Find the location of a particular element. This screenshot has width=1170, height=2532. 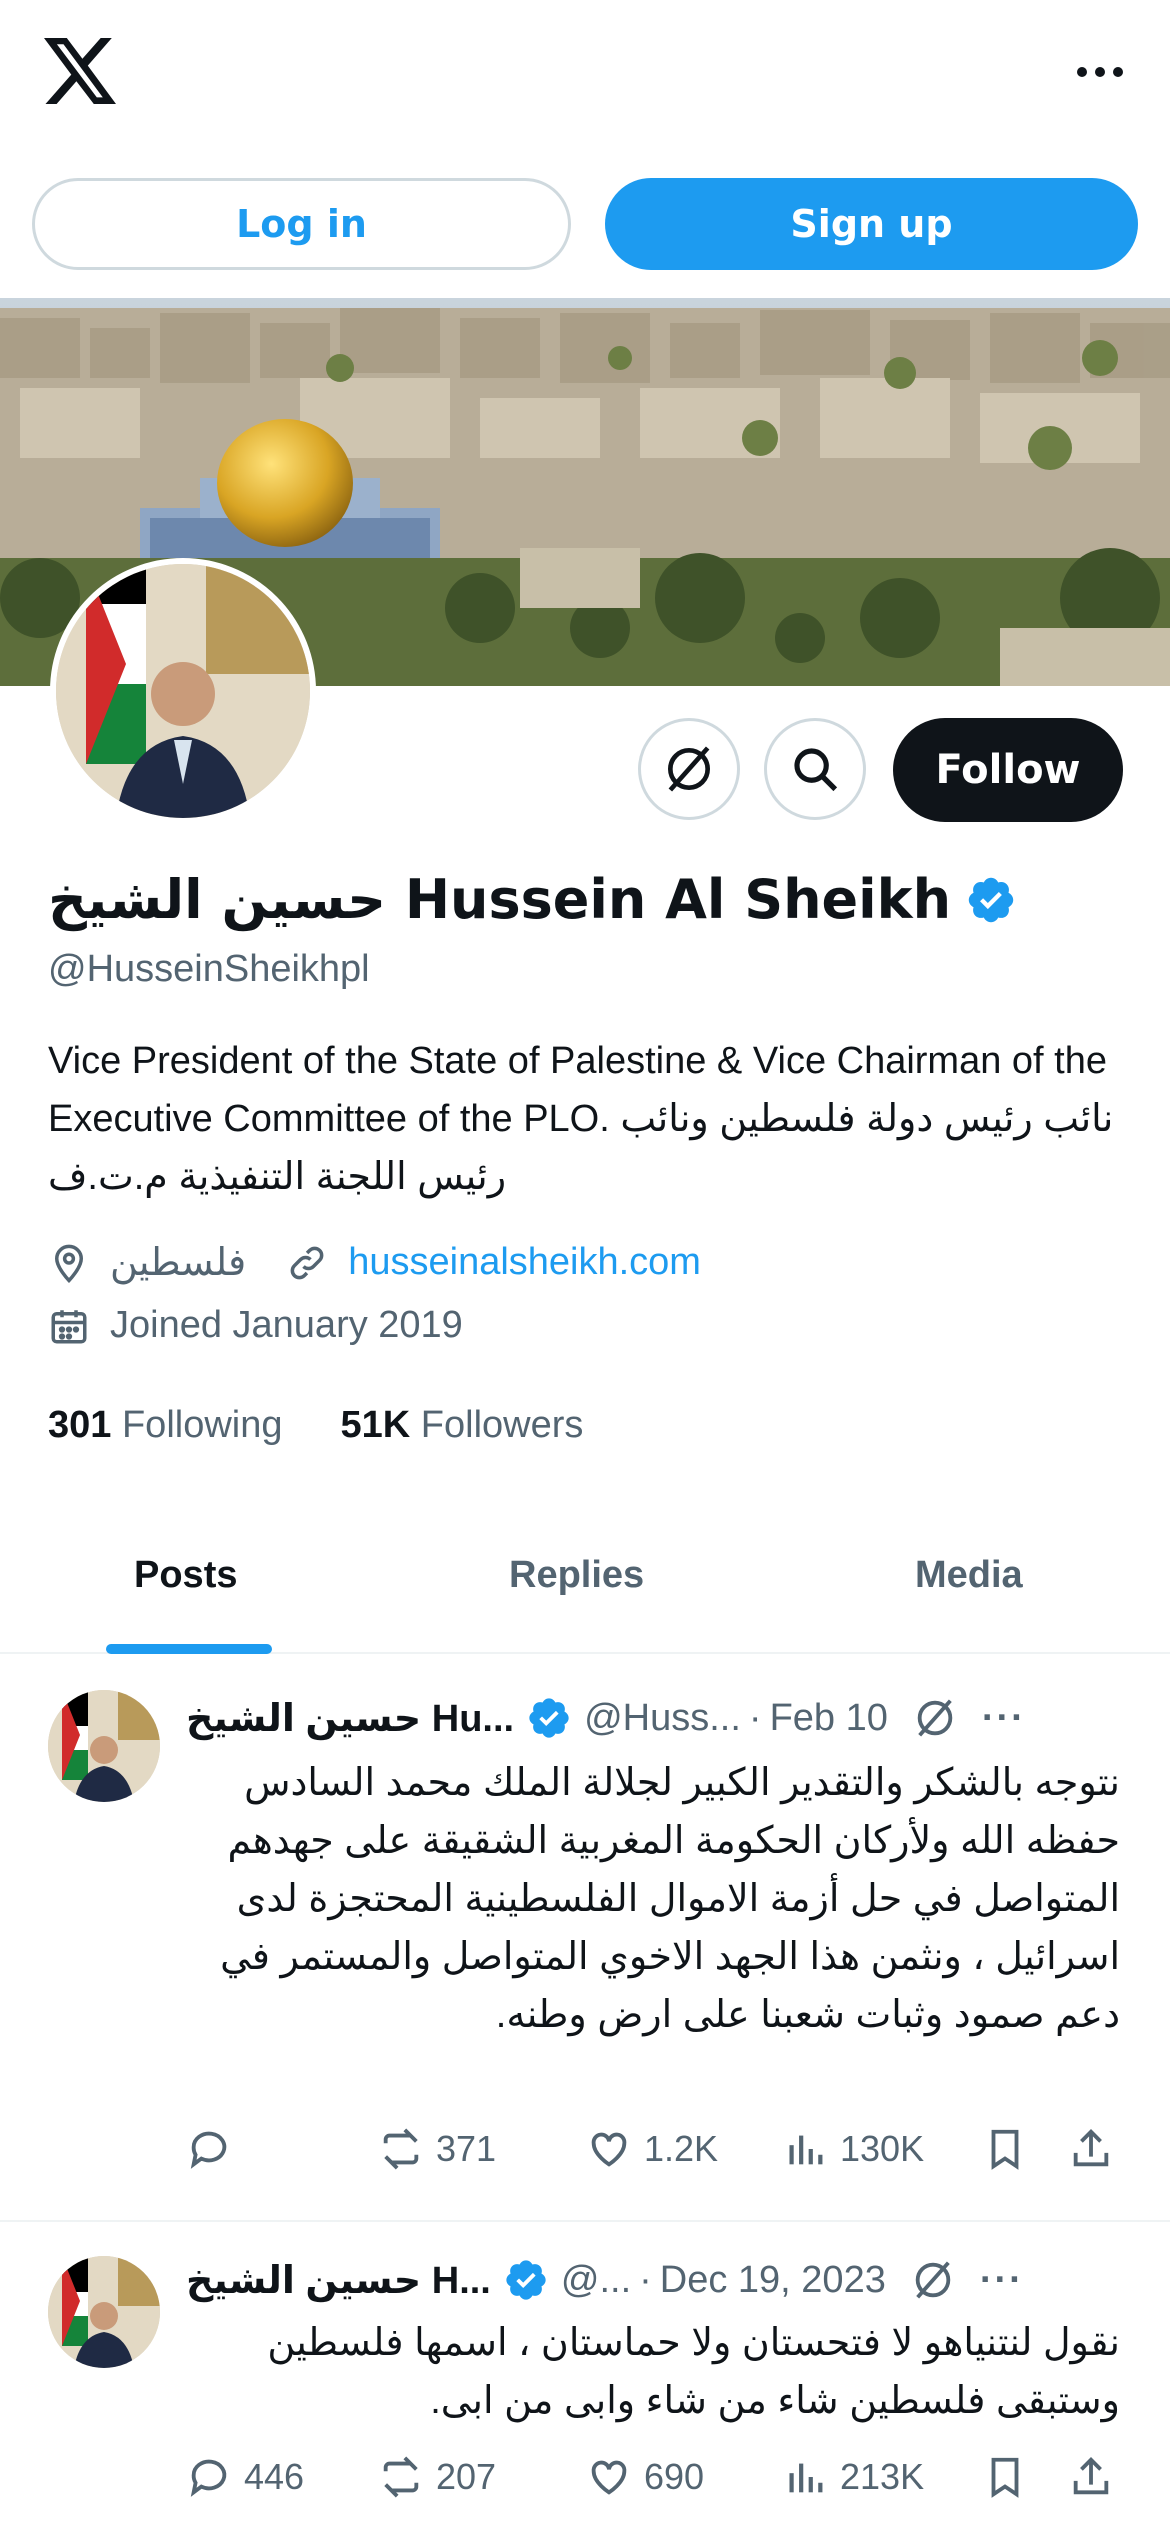

post-header: حسين الشيخ H... @... · Dec 19, 2023 ··· is located at coordinates (658, 2280).